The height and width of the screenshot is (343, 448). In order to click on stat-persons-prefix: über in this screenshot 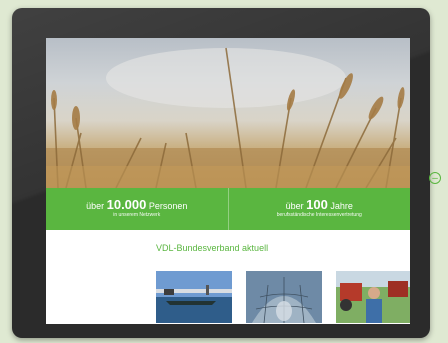, I will do `click(95, 206)`.